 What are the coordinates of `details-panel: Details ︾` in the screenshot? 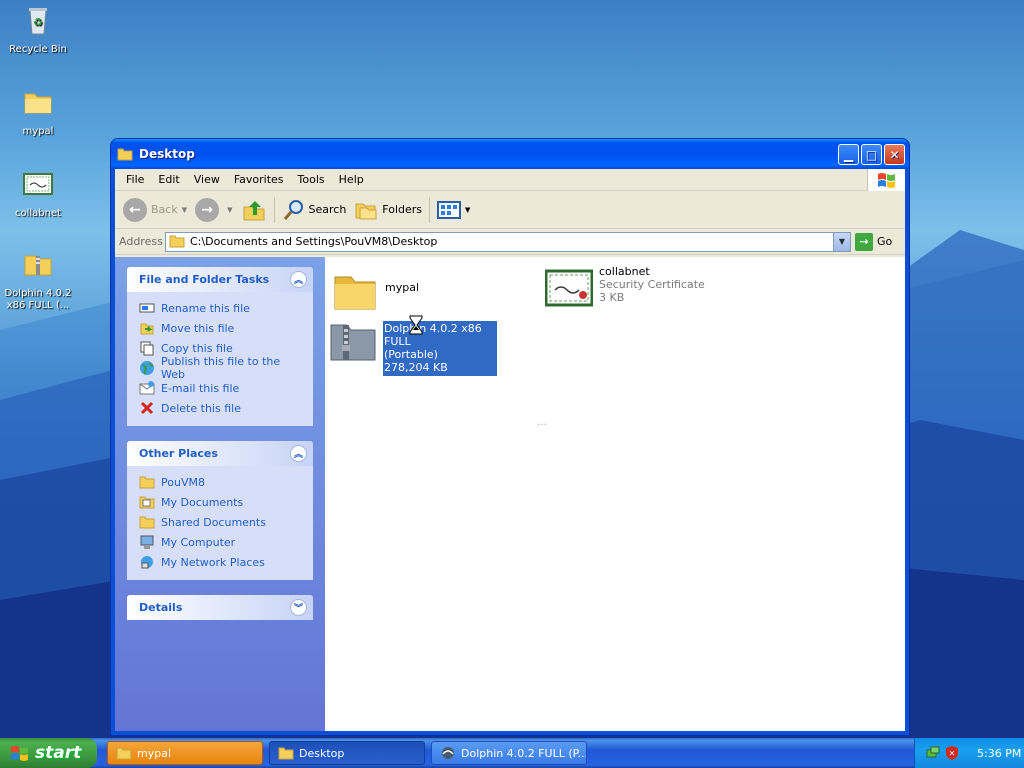 It's located at (220, 607).